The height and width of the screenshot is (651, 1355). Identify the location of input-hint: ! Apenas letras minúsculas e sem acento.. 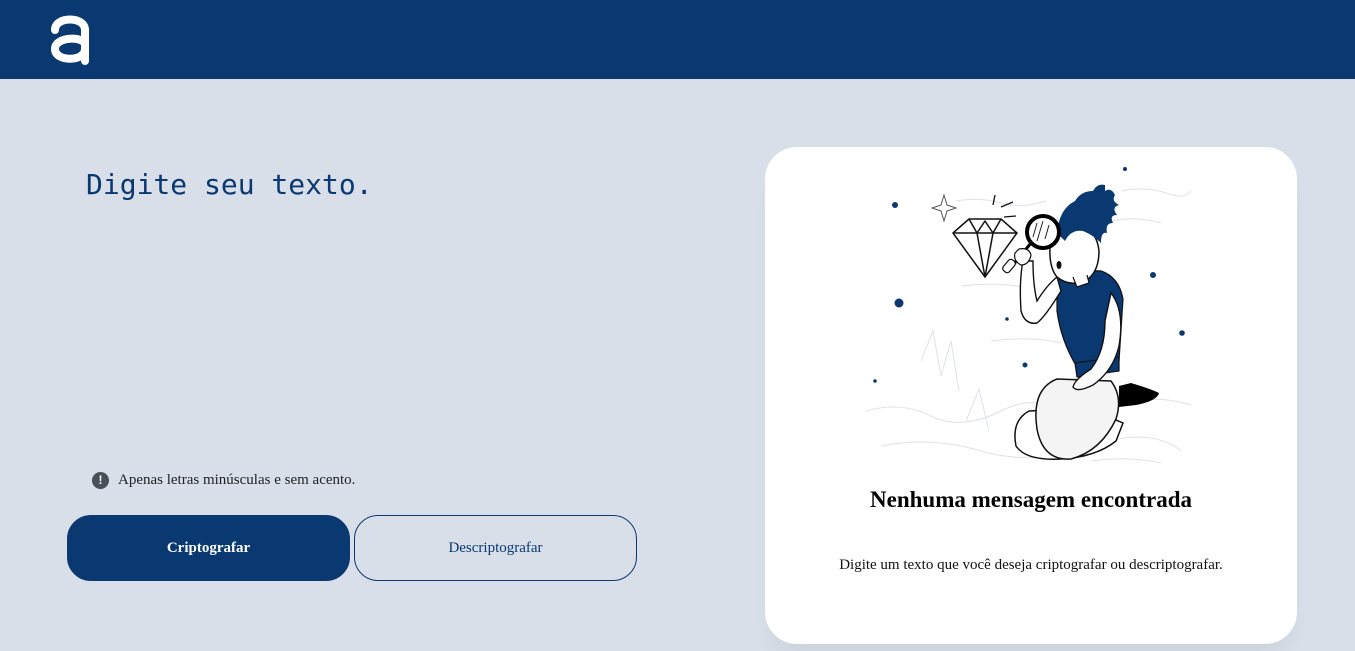
(223, 480).